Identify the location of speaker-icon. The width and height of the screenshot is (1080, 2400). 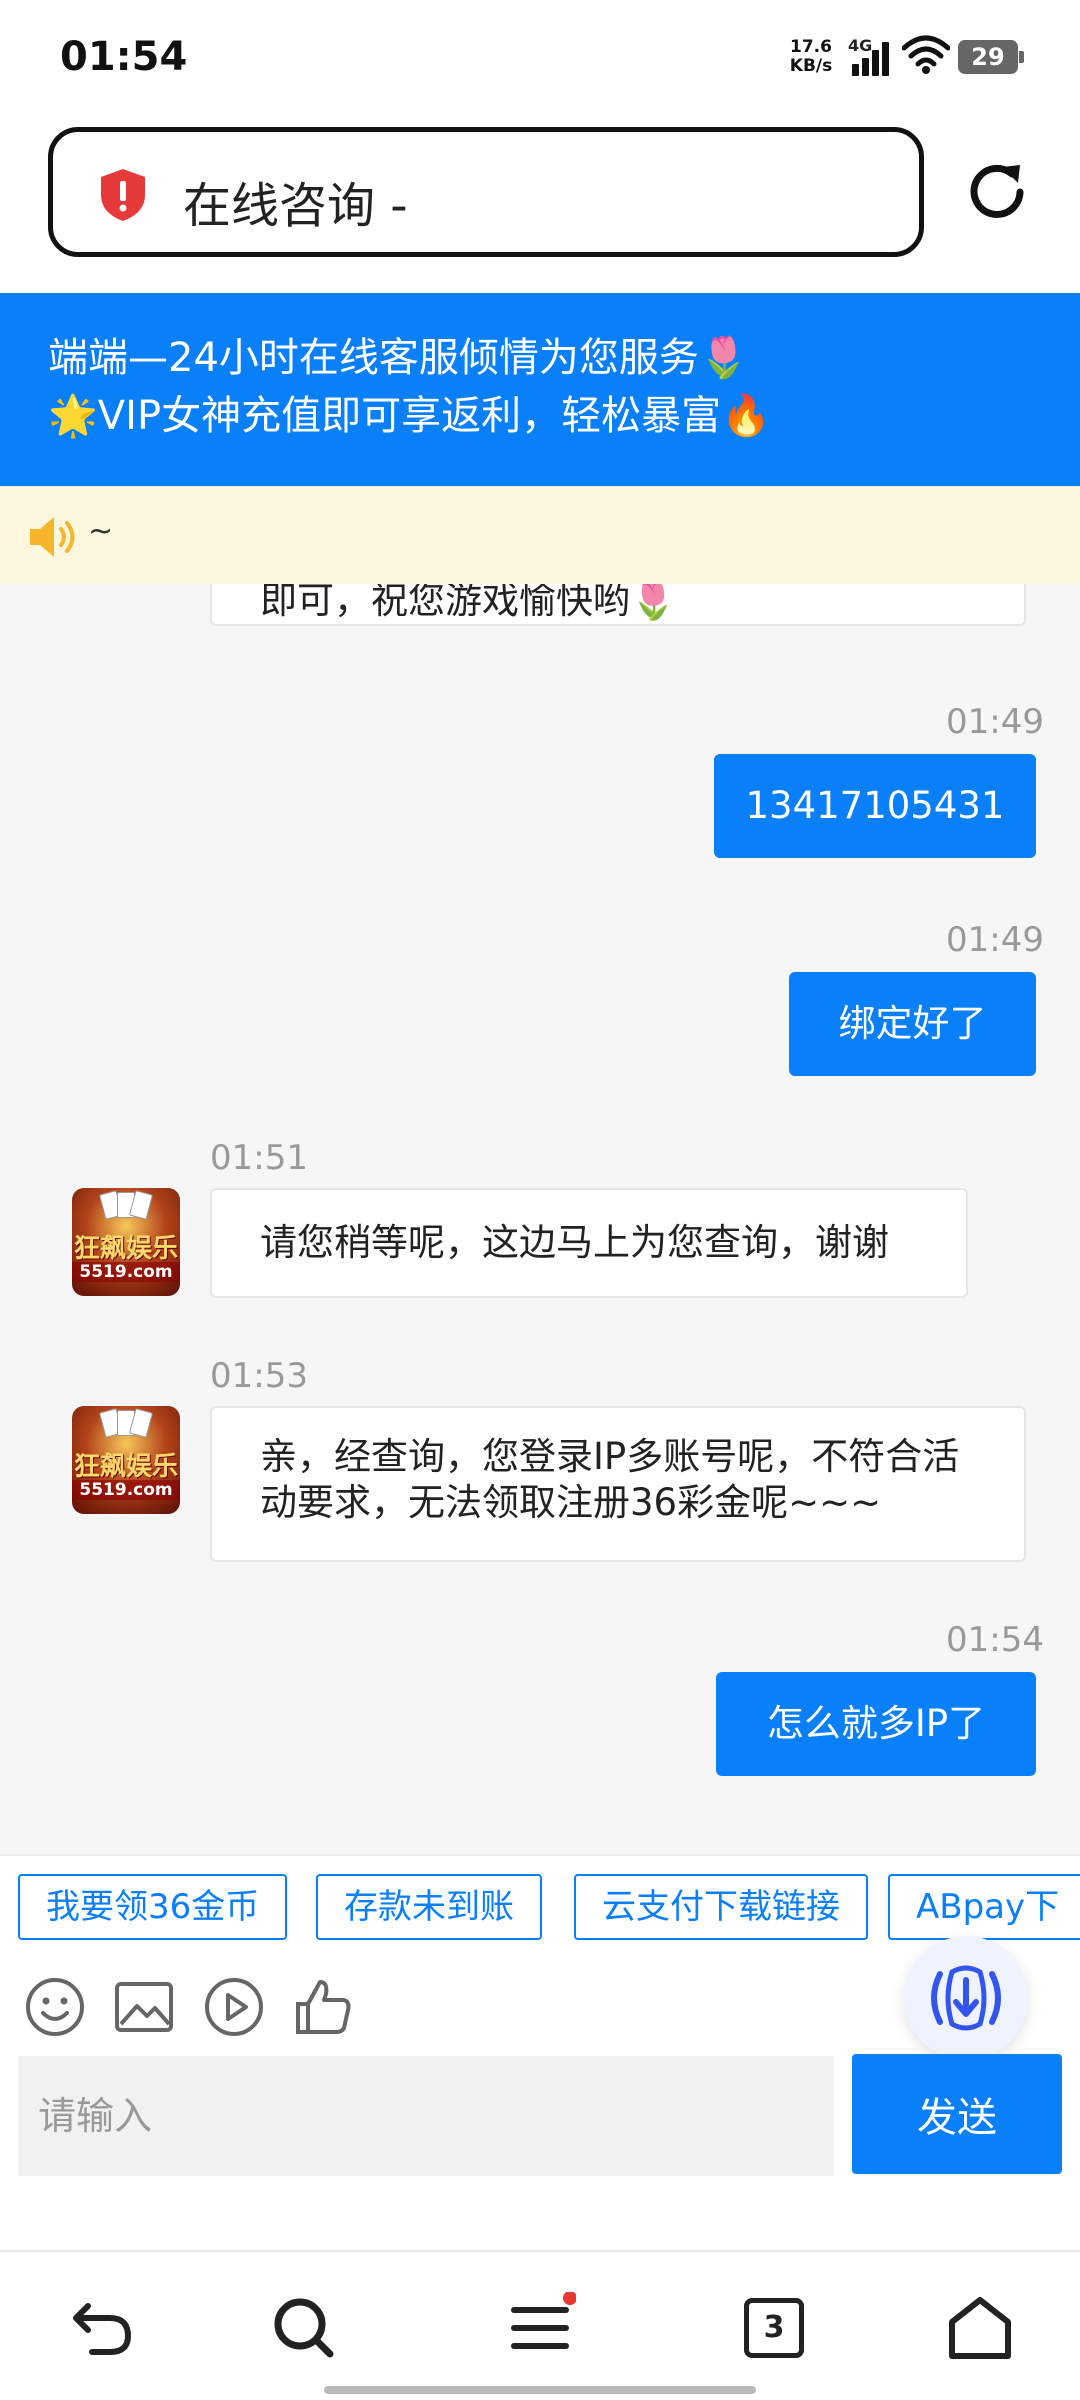
(52, 537).